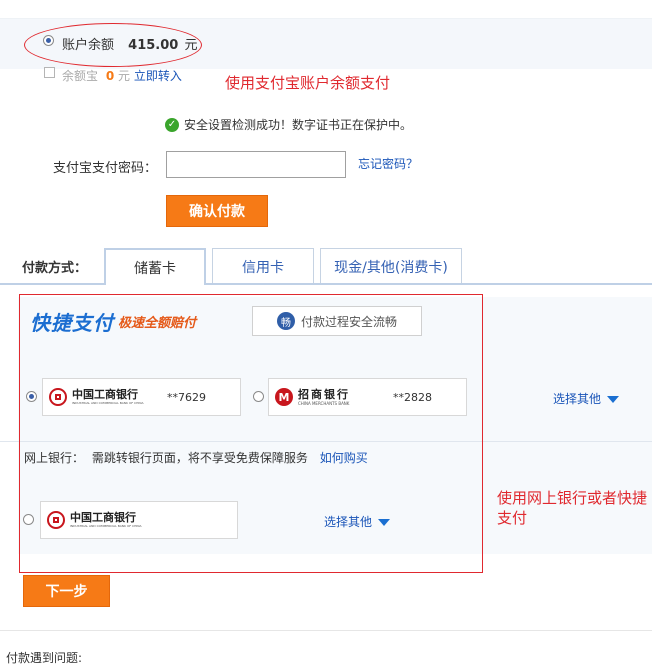 This screenshot has height=666, width=652. Describe the element at coordinates (263, 266) in the screenshot. I see `tab-credit-card: 信用卡` at that location.